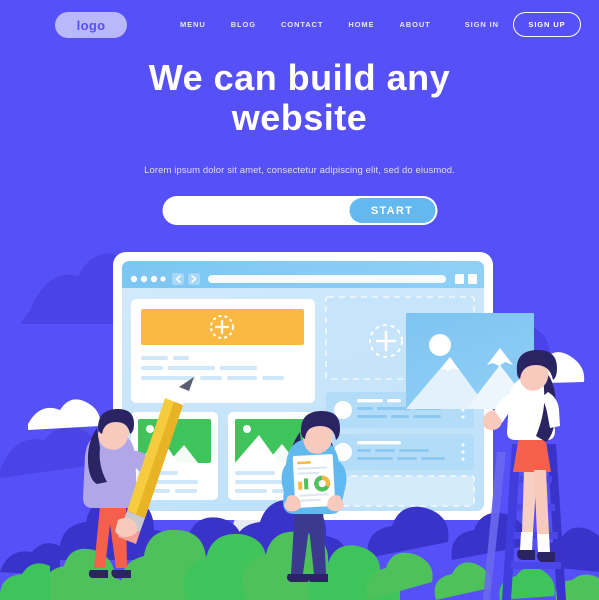 This screenshot has height=600, width=599. I want to click on logo-button: logo, so click(91, 25).